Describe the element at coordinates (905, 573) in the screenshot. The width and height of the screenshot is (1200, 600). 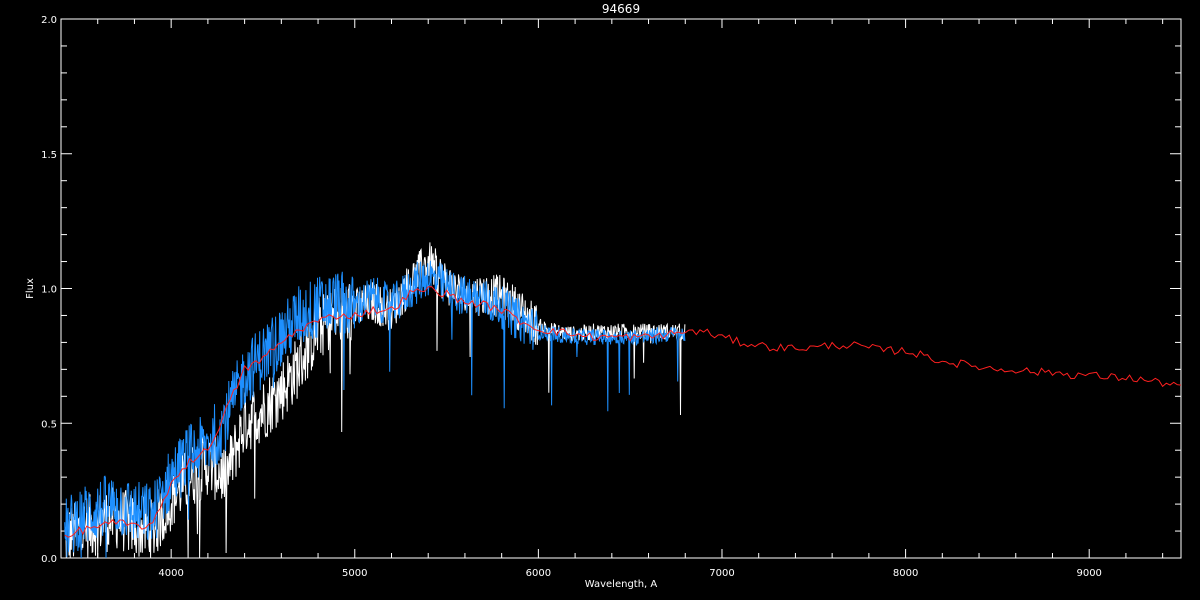
I see `x-tick-label: 8000` at that location.